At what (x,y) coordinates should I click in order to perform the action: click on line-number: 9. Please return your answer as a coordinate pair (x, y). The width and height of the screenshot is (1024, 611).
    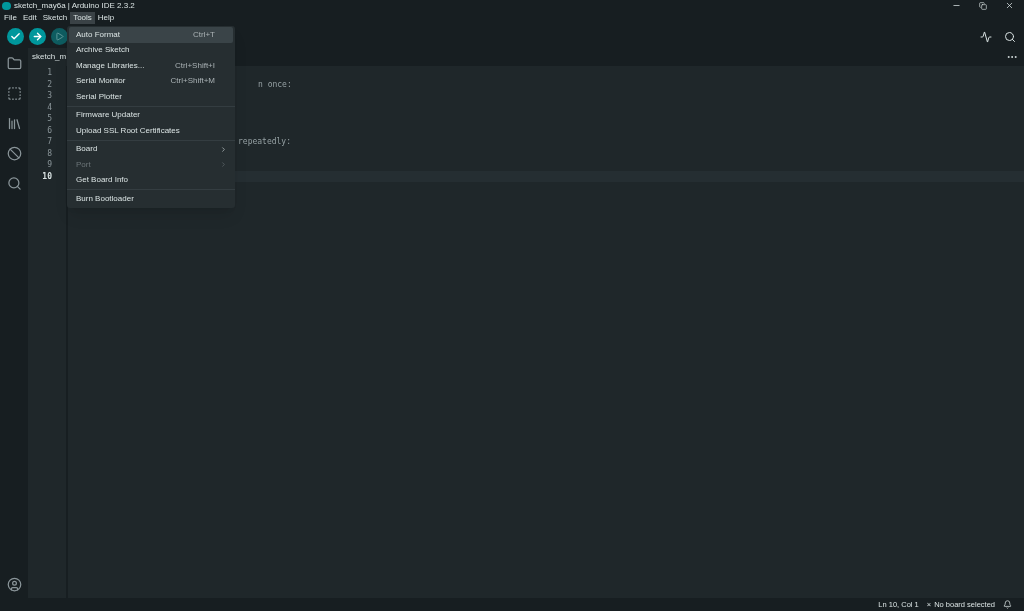
    Looking at the image, I should click on (49, 165).